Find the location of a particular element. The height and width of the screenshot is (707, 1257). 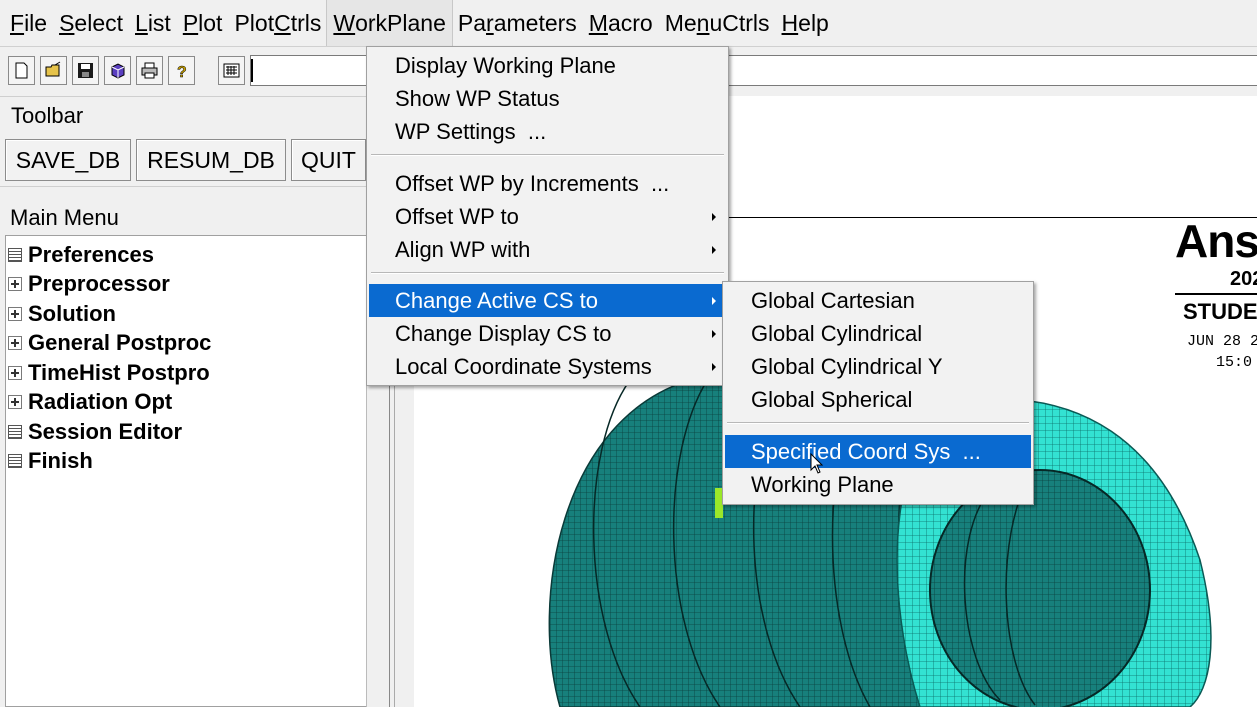

menu-item-align-wp-with: Align WP with is located at coordinates (547, 249).